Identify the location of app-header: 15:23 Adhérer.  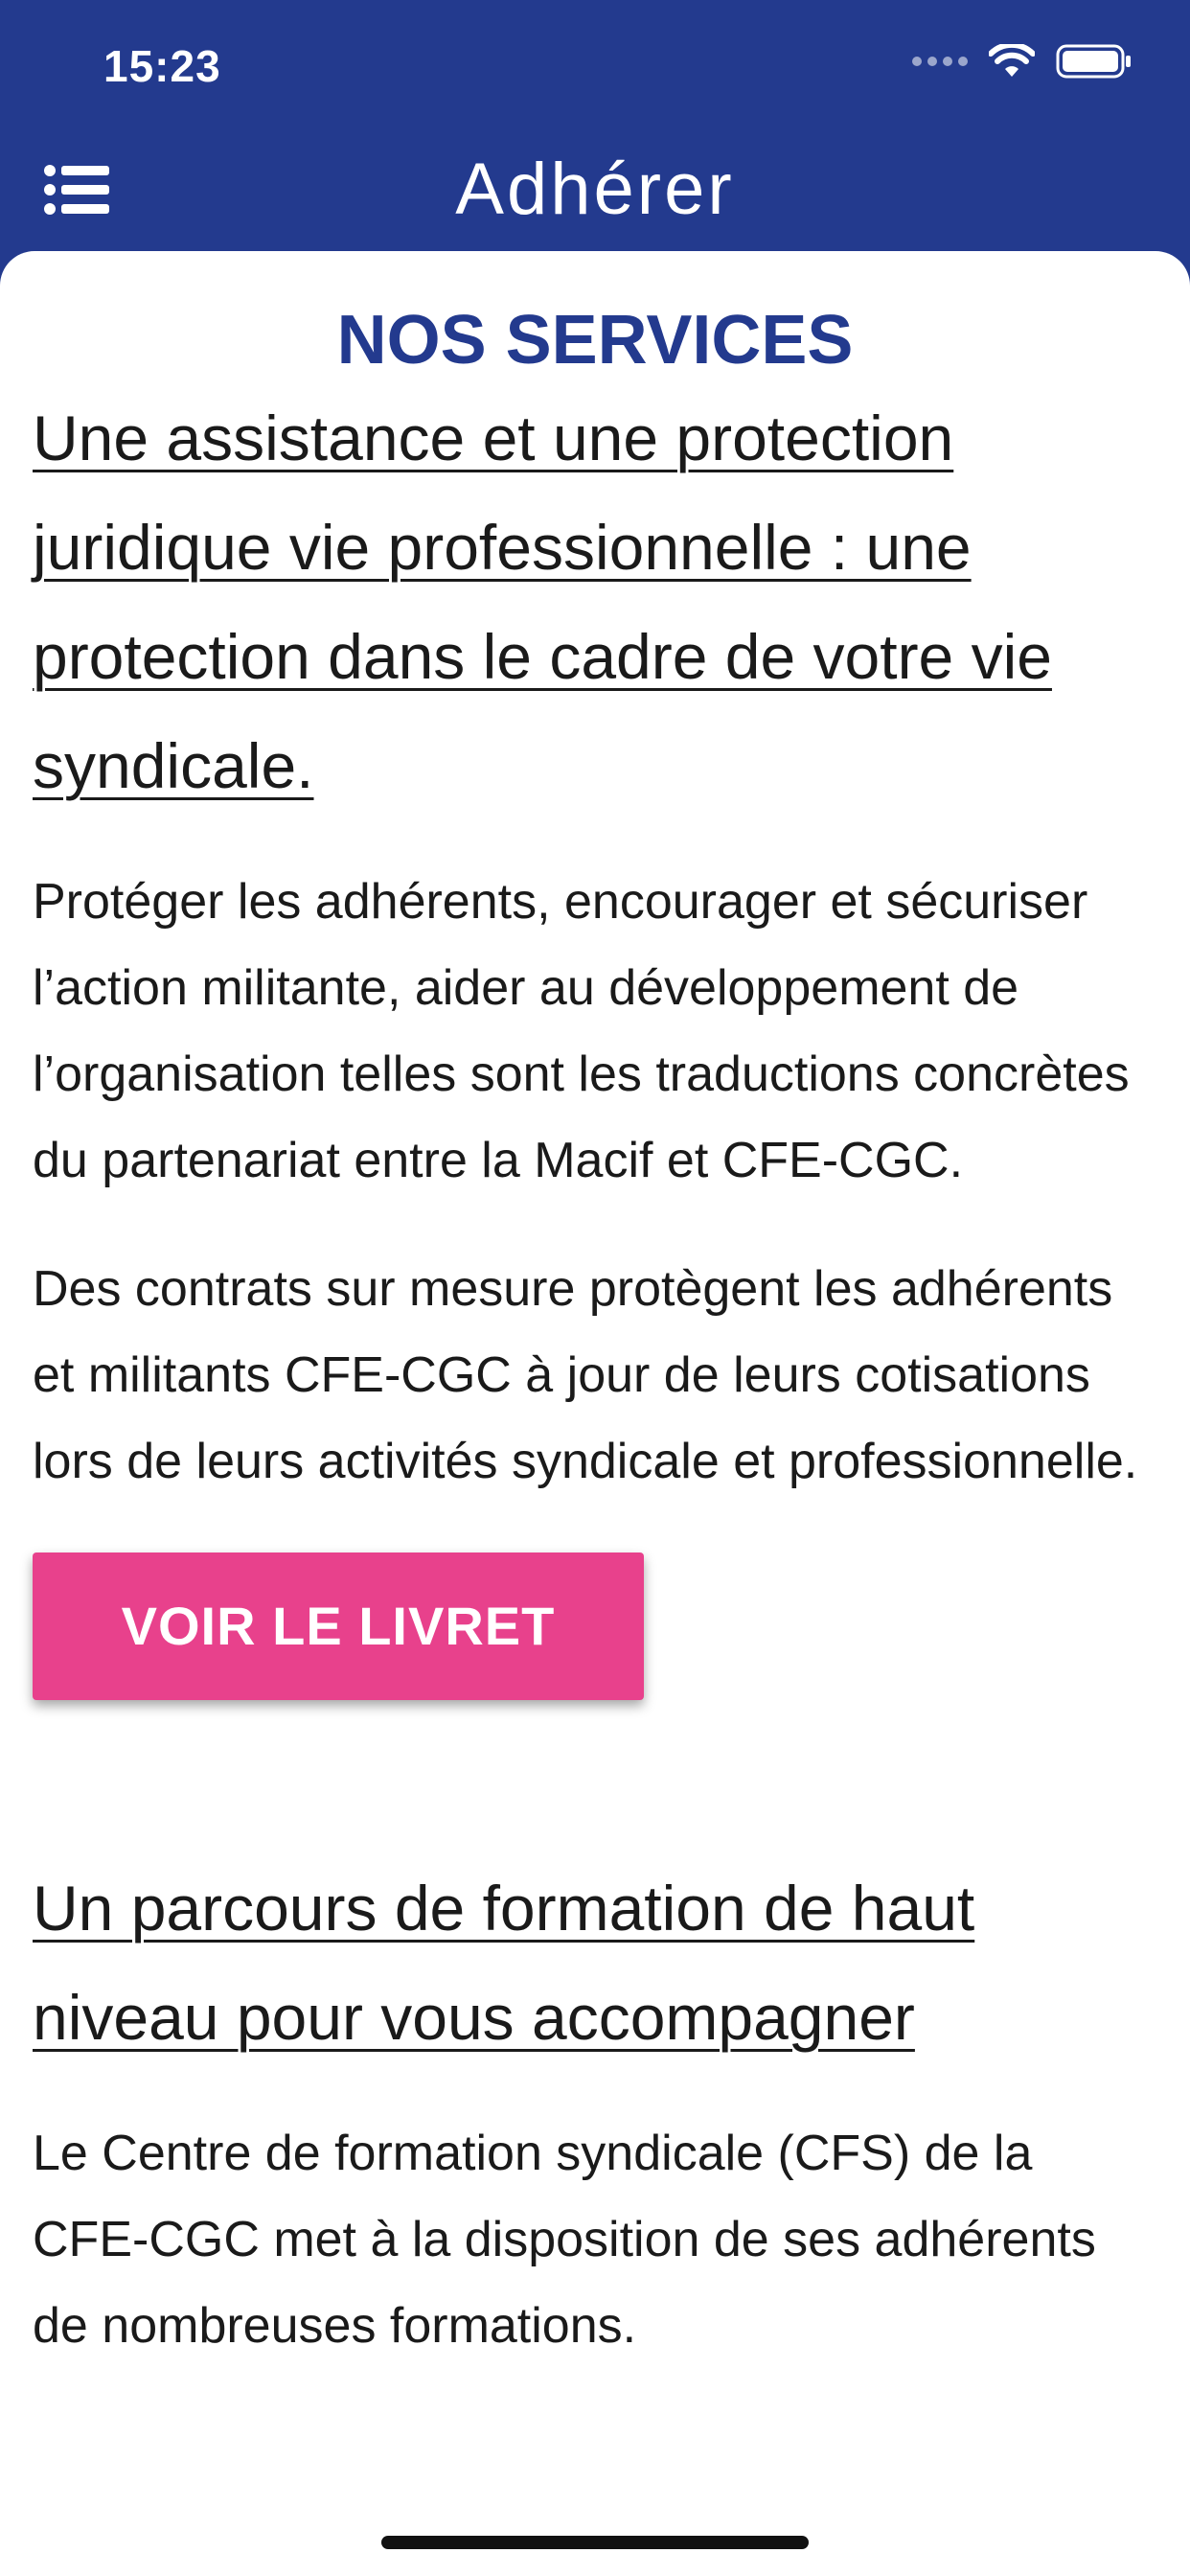
(595, 144).